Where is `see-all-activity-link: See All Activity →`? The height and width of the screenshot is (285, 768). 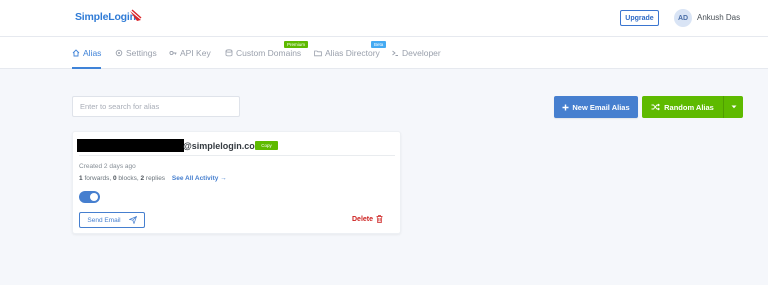
see-all-activity-link: See All Activity → is located at coordinates (199, 178).